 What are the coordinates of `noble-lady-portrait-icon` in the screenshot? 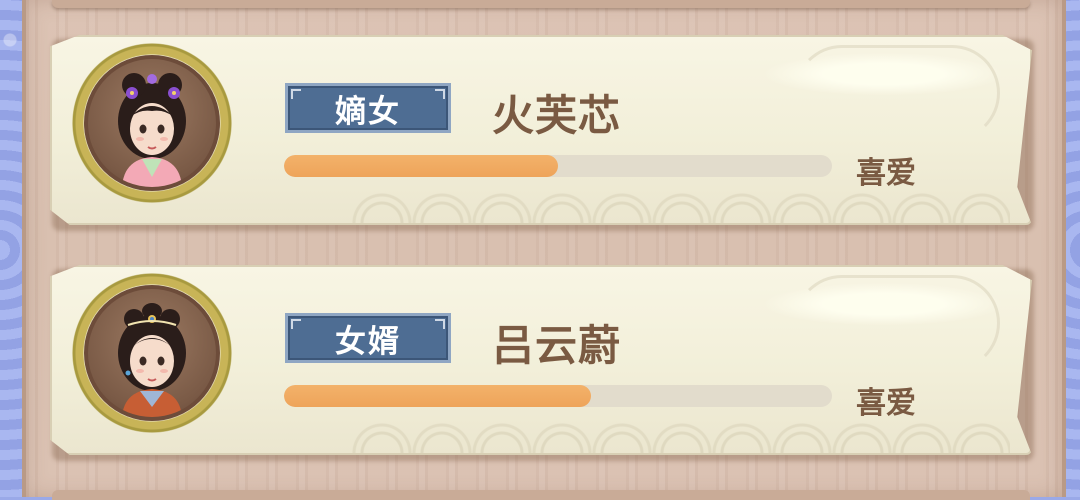 It's located at (152, 123).